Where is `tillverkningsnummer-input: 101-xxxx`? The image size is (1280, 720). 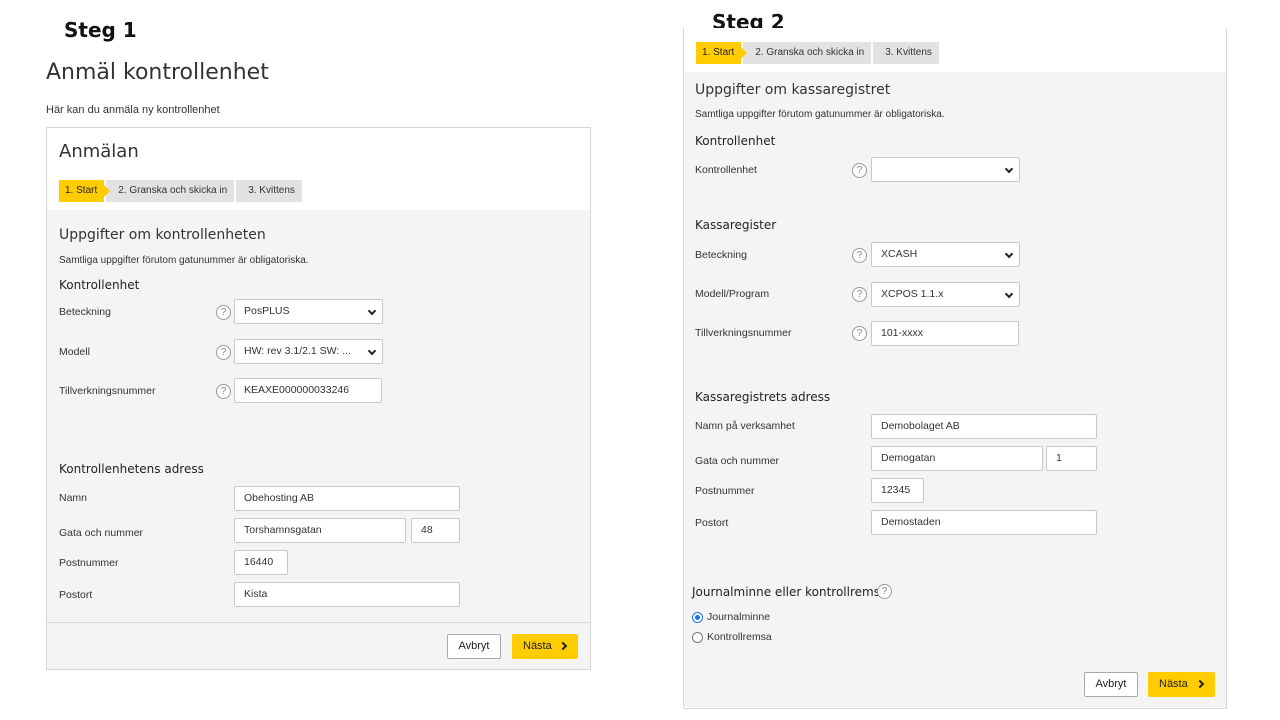 tillverkningsnummer-input: 101-xxxx is located at coordinates (945, 333).